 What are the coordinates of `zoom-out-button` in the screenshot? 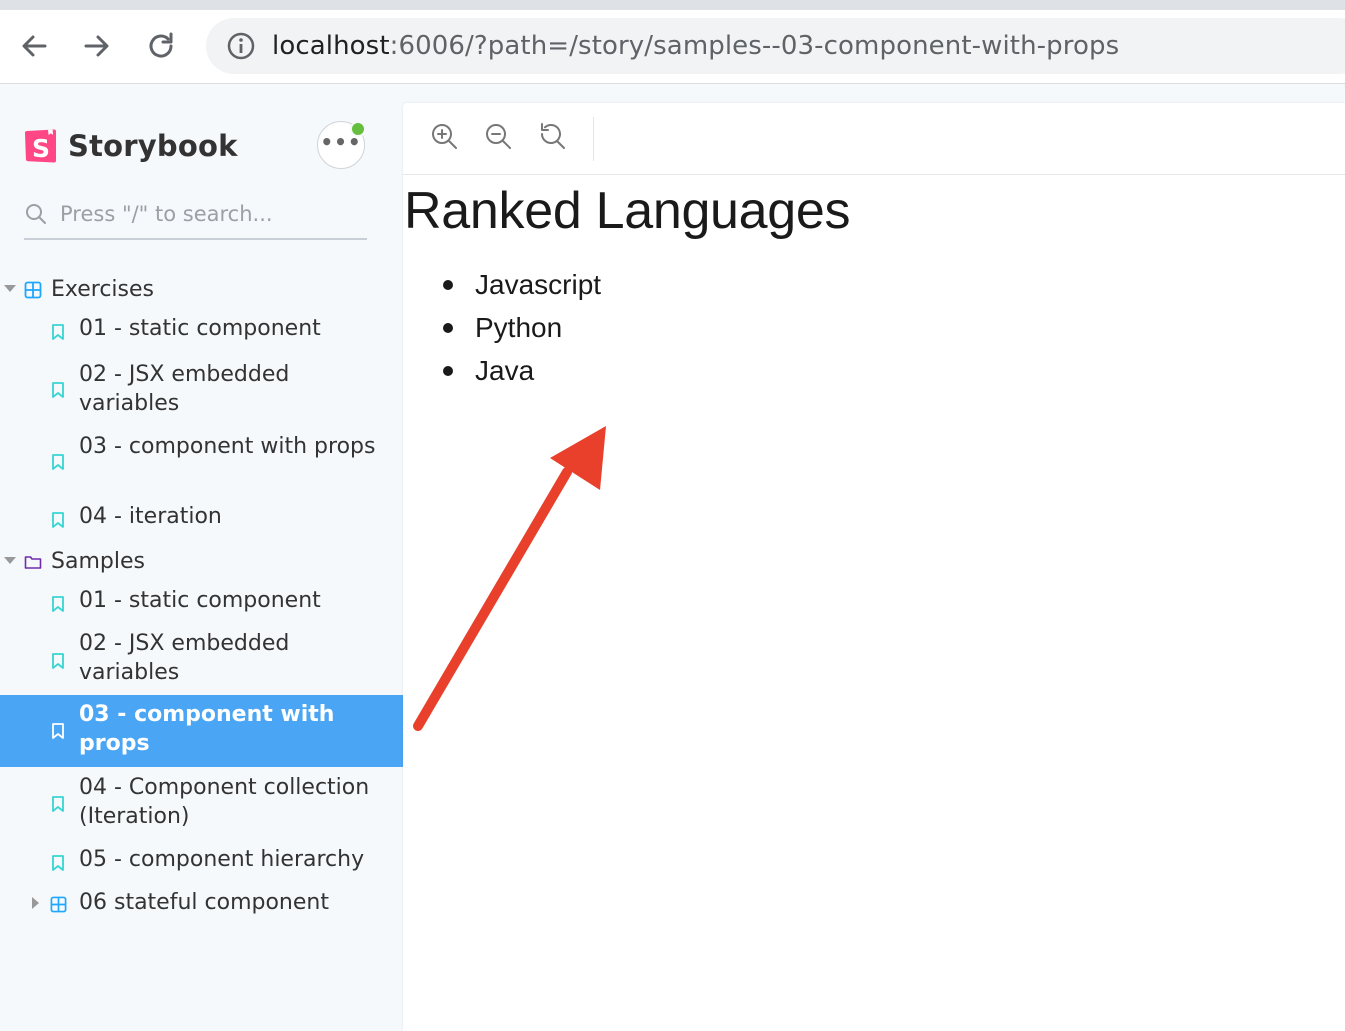 It's located at (500, 138).